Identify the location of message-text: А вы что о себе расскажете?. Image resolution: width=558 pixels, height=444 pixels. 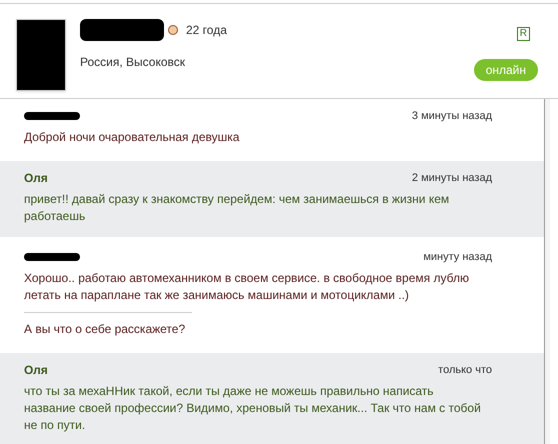
(105, 329).